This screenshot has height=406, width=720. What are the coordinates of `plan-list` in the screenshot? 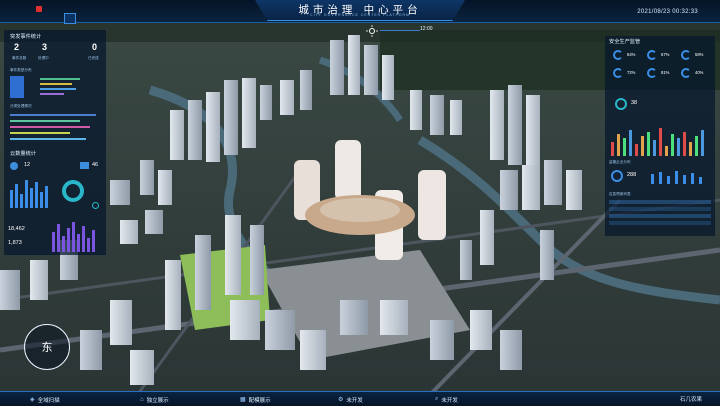 It's located at (660, 217).